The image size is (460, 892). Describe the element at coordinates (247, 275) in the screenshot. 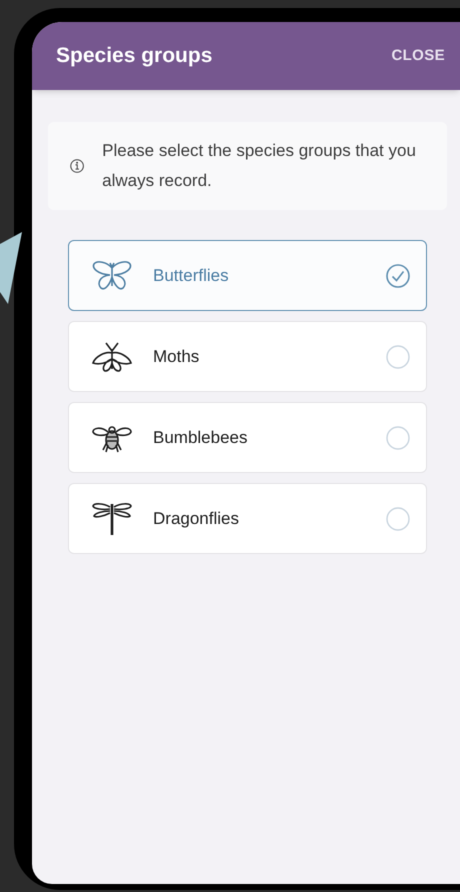

I see `species-group-option: Butterflies` at that location.